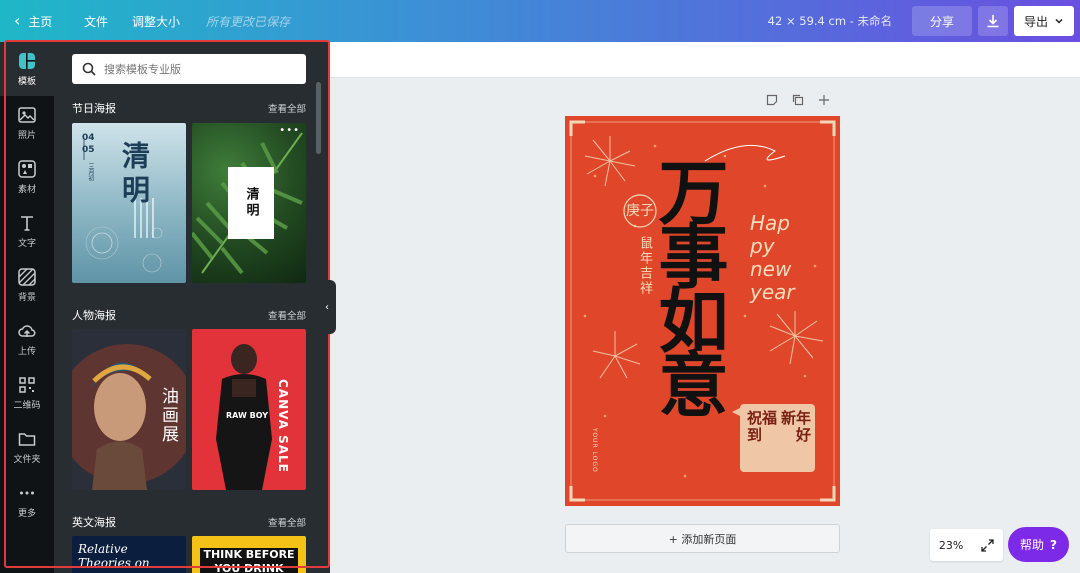 The image size is (1080, 573). I want to click on save-status: 所有更改已保存, so click(248, 21).